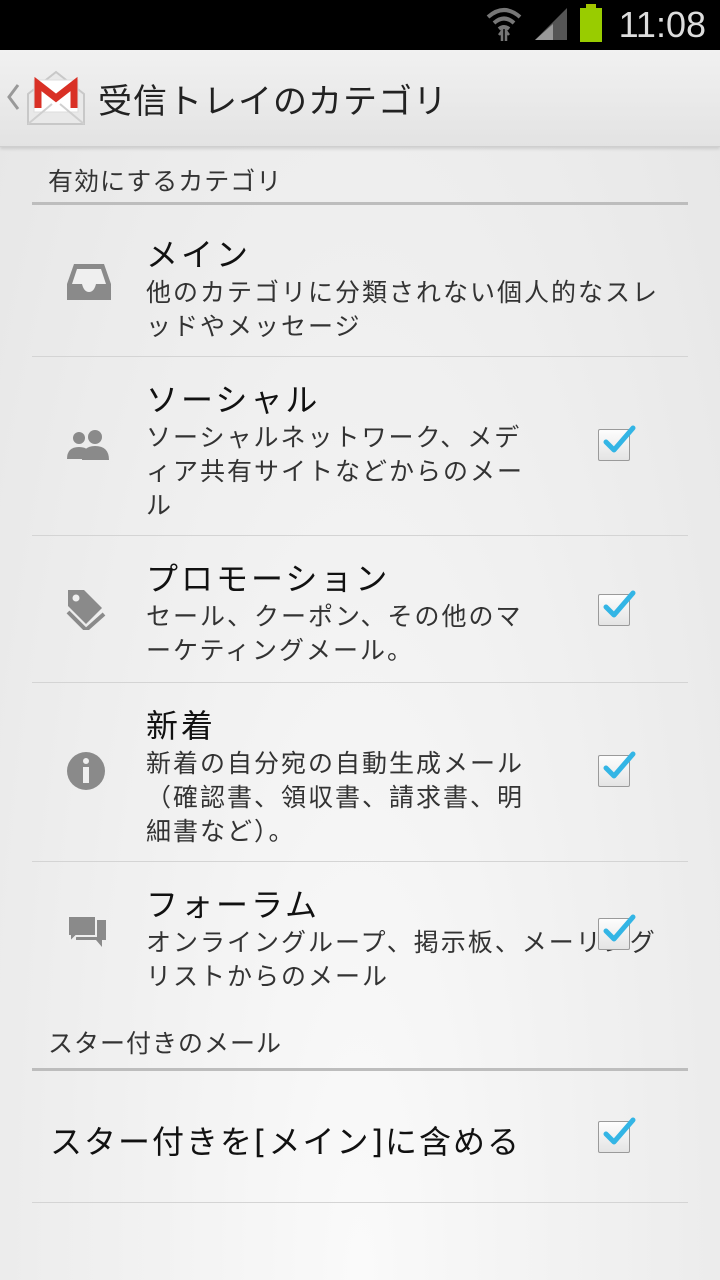 The image size is (720, 1280). I want to click on wifi-icon, so click(504, 25).